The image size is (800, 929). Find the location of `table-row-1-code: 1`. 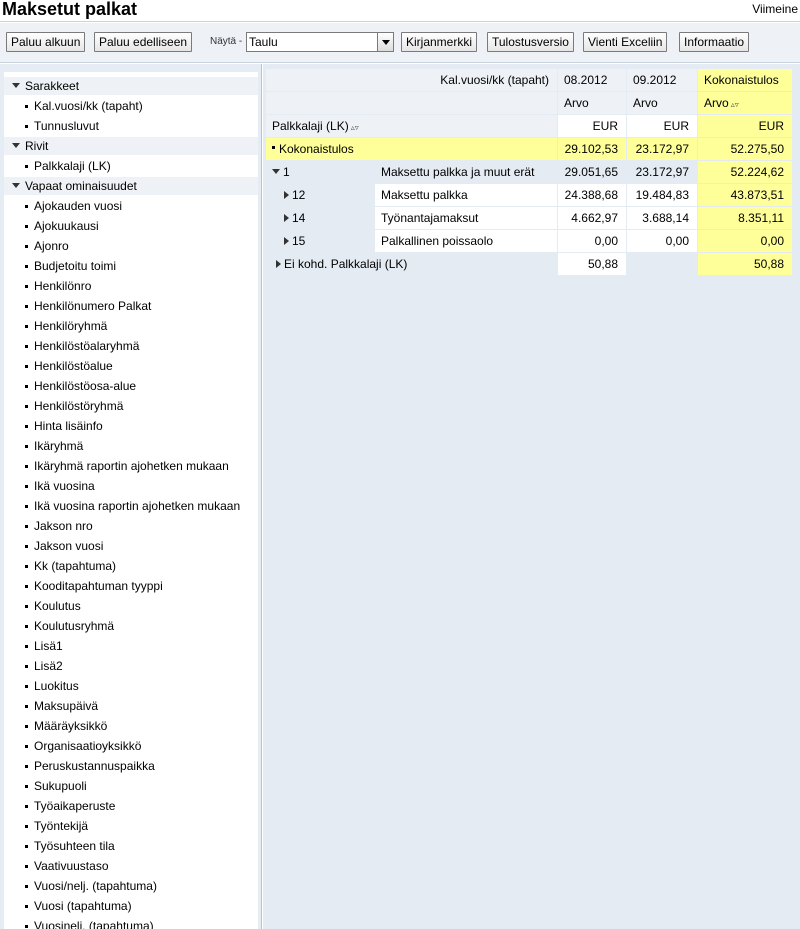

table-row-1-code: 1 is located at coordinates (320, 172).